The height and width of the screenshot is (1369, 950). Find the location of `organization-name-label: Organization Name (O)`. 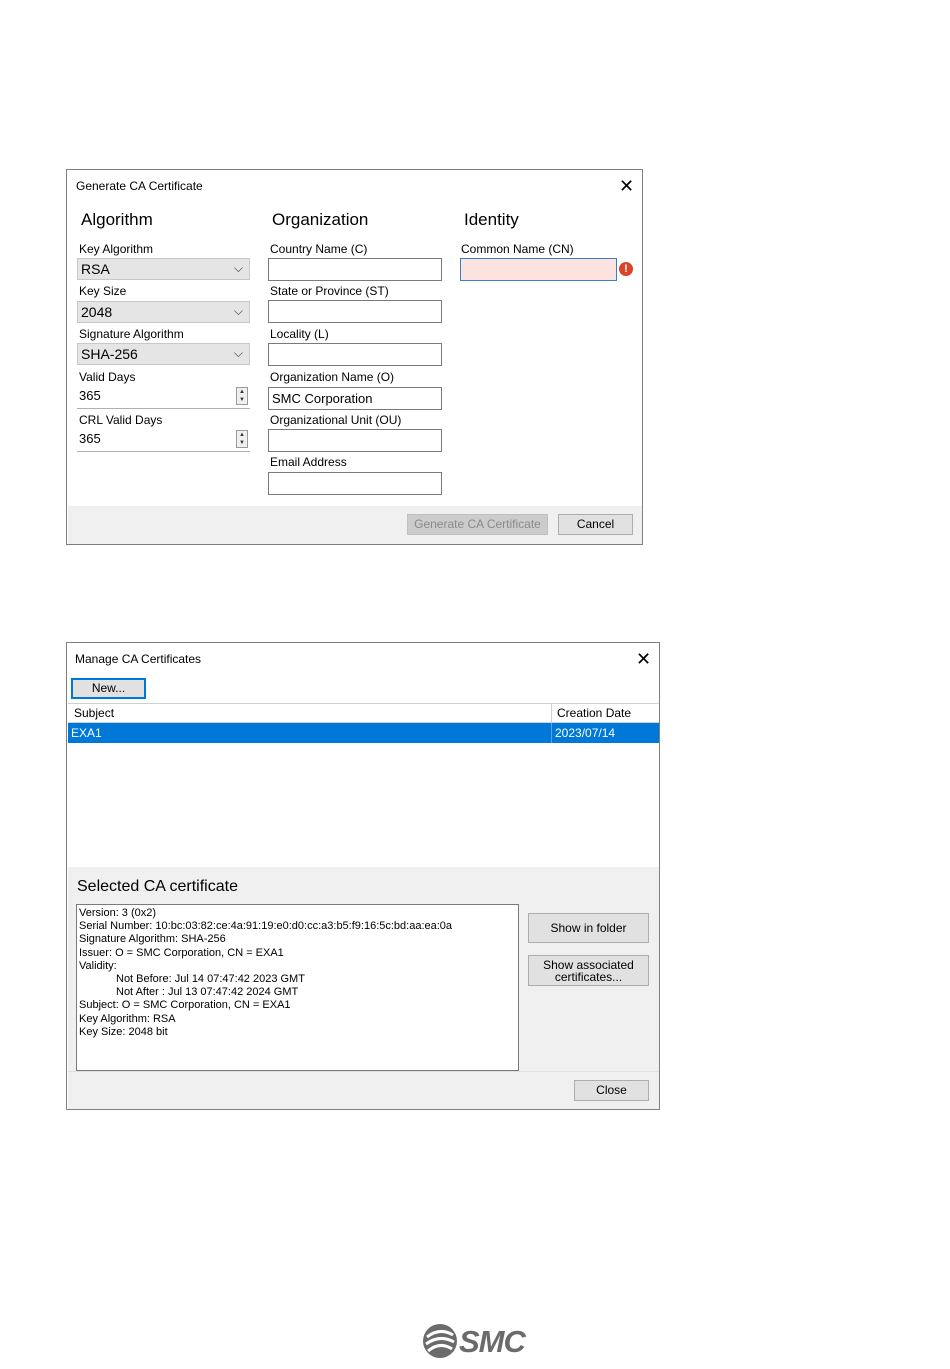

organization-name-label: Organization Name (O) is located at coordinates (332, 377).